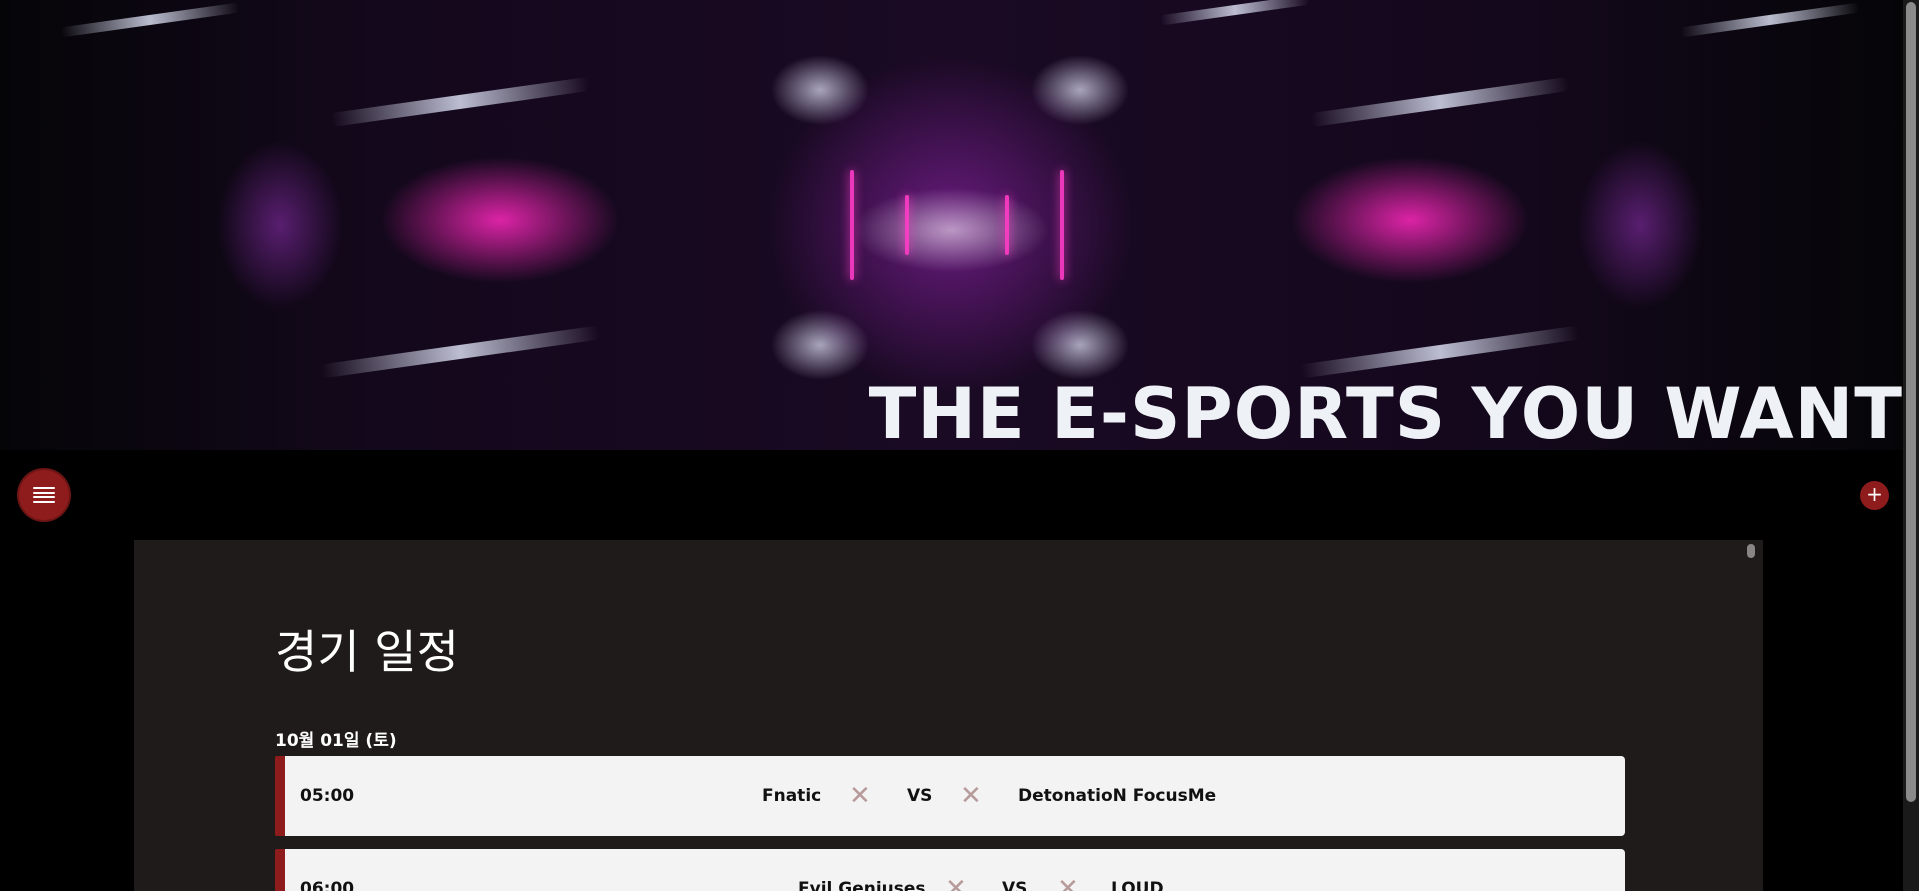 Image resolution: width=1919 pixels, height=891 pixels. What do you see at coordinates (327, 796) in the screenshot?
I see `match-time: 05:00` at bounding box center [327, 796].